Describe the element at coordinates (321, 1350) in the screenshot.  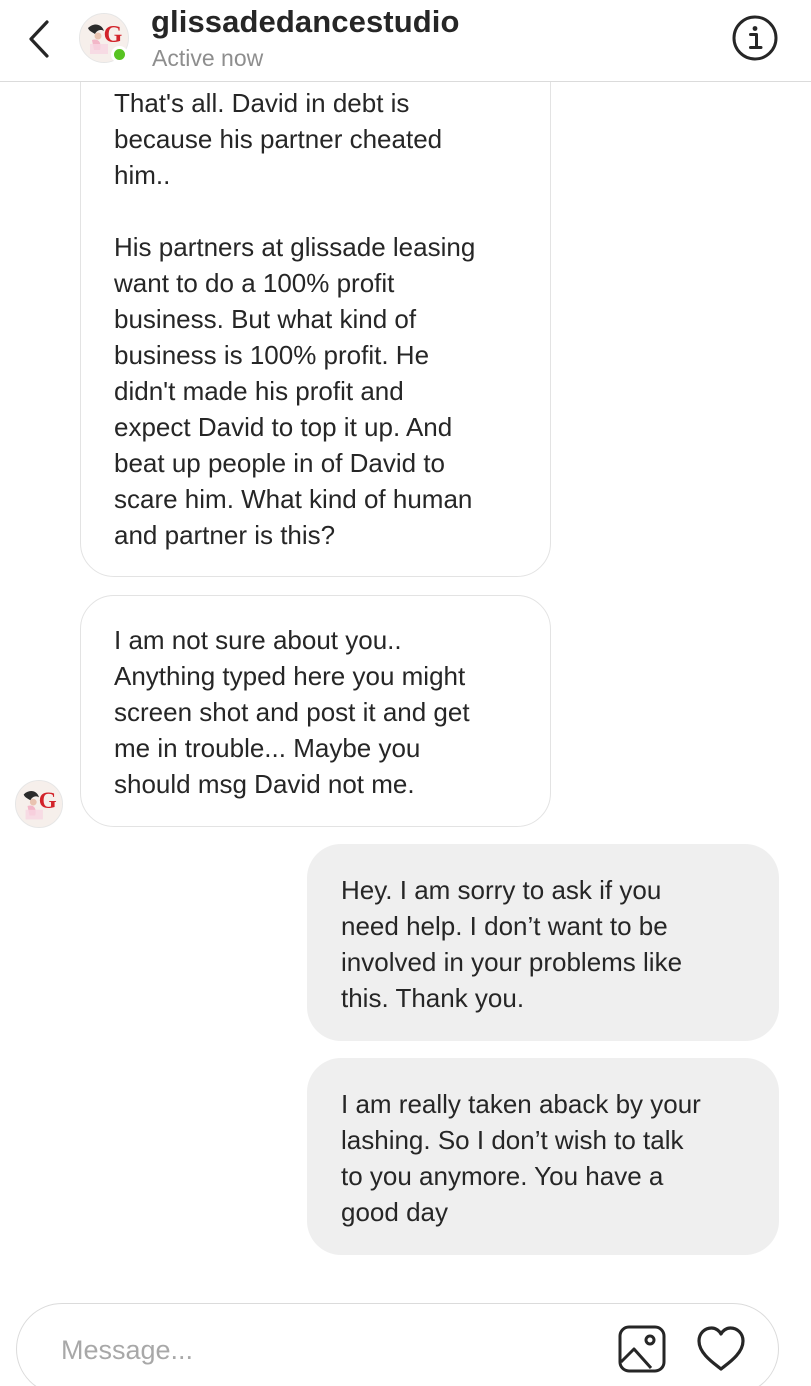
I see `message-input` at that location.